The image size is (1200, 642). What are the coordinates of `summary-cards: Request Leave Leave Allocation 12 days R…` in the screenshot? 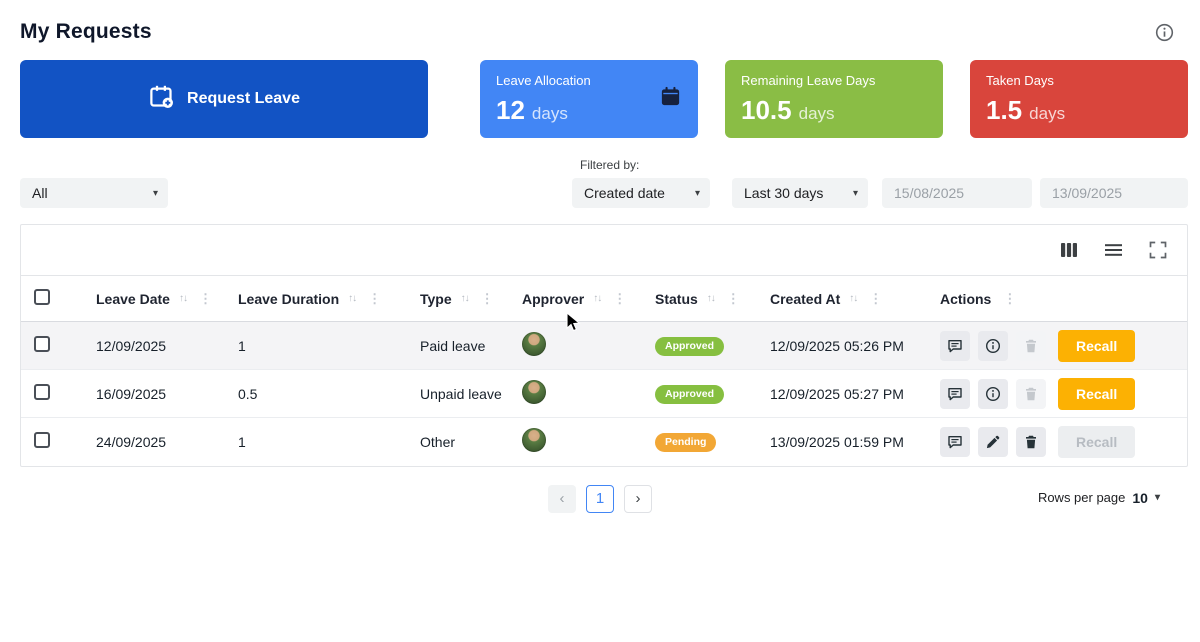 It's located at (604, 99).